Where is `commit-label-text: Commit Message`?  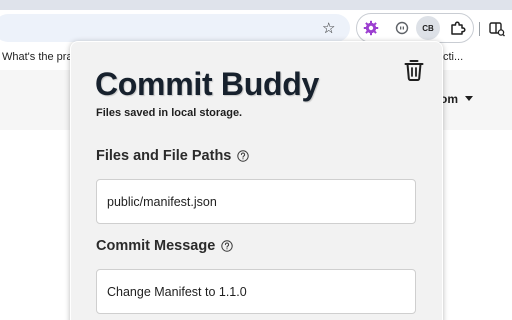 commit-label-text: Commit Message is located at coordinates (156, 246).